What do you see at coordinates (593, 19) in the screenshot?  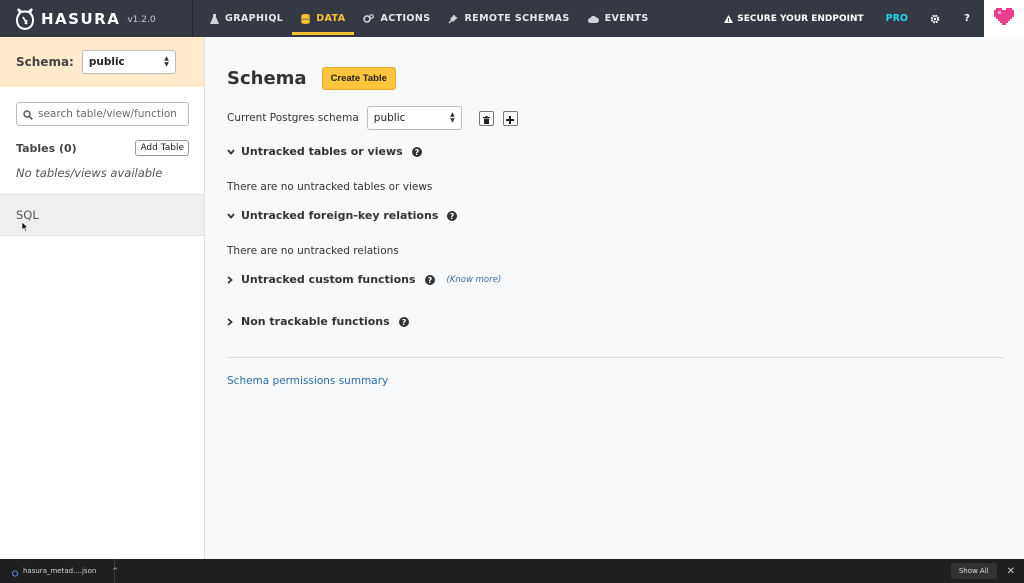 I see `cloud-icon` at bounding box center [593, 19].